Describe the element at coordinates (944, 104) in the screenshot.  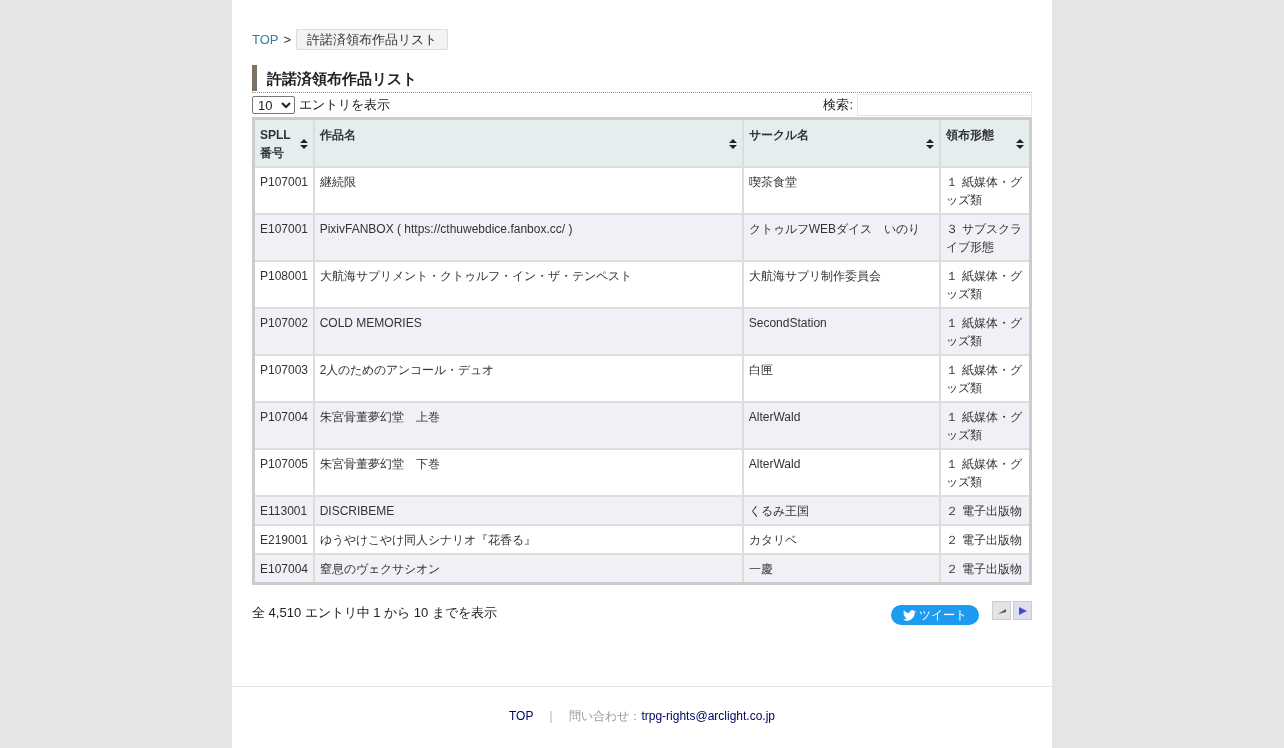
I see `search-field` at that location.